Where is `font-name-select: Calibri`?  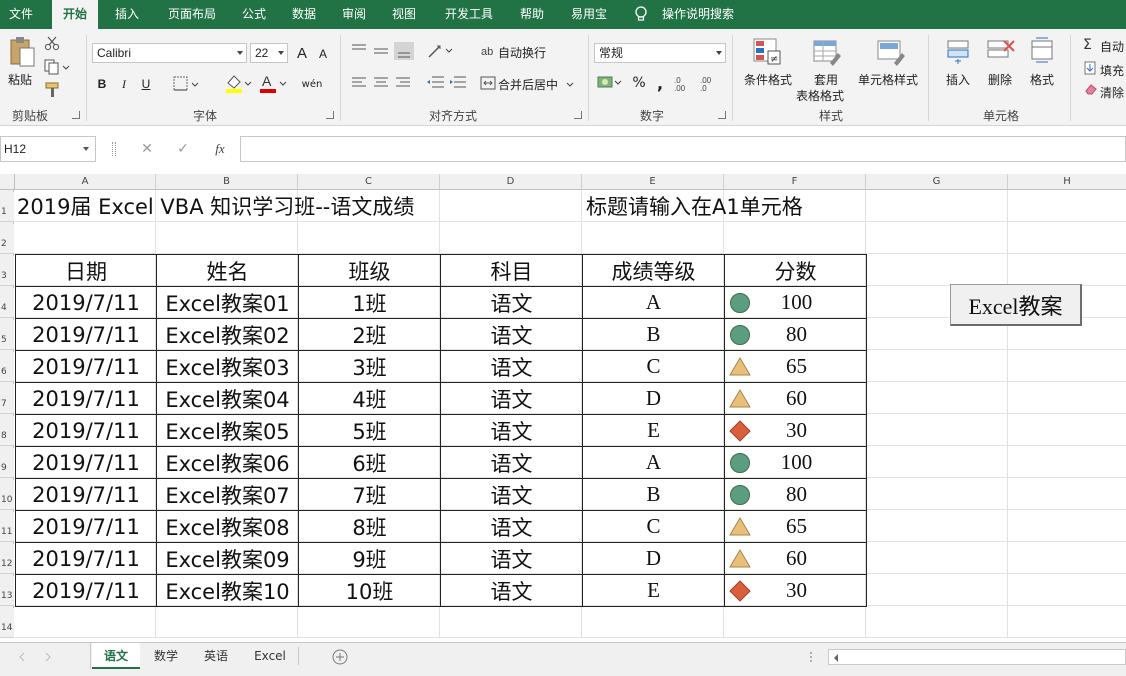 font-name-select: Calibri is located at coordinates (169, 53).